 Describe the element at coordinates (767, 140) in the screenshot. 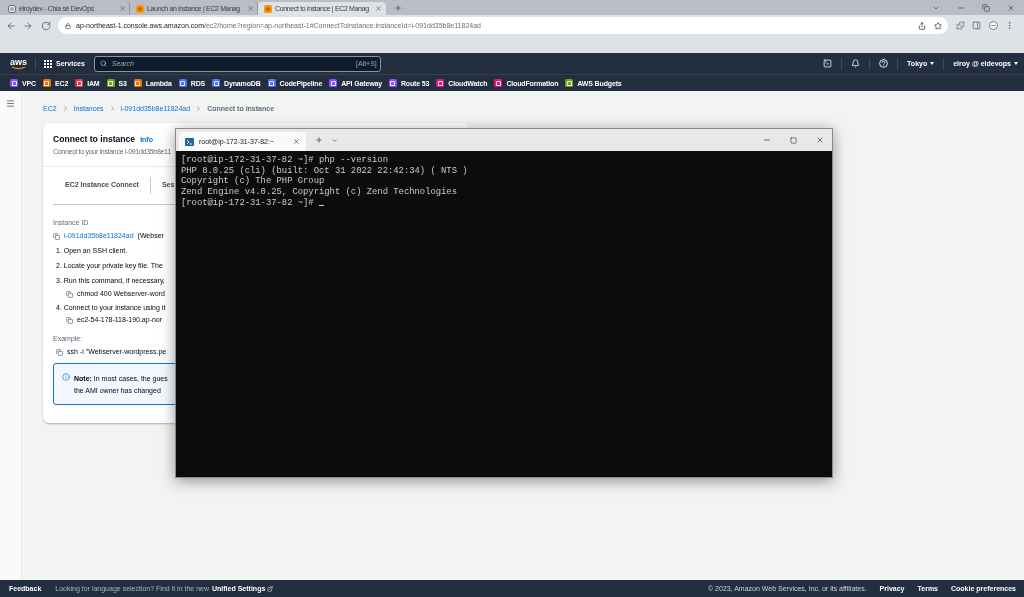

I see `minimize-icon` at that location.